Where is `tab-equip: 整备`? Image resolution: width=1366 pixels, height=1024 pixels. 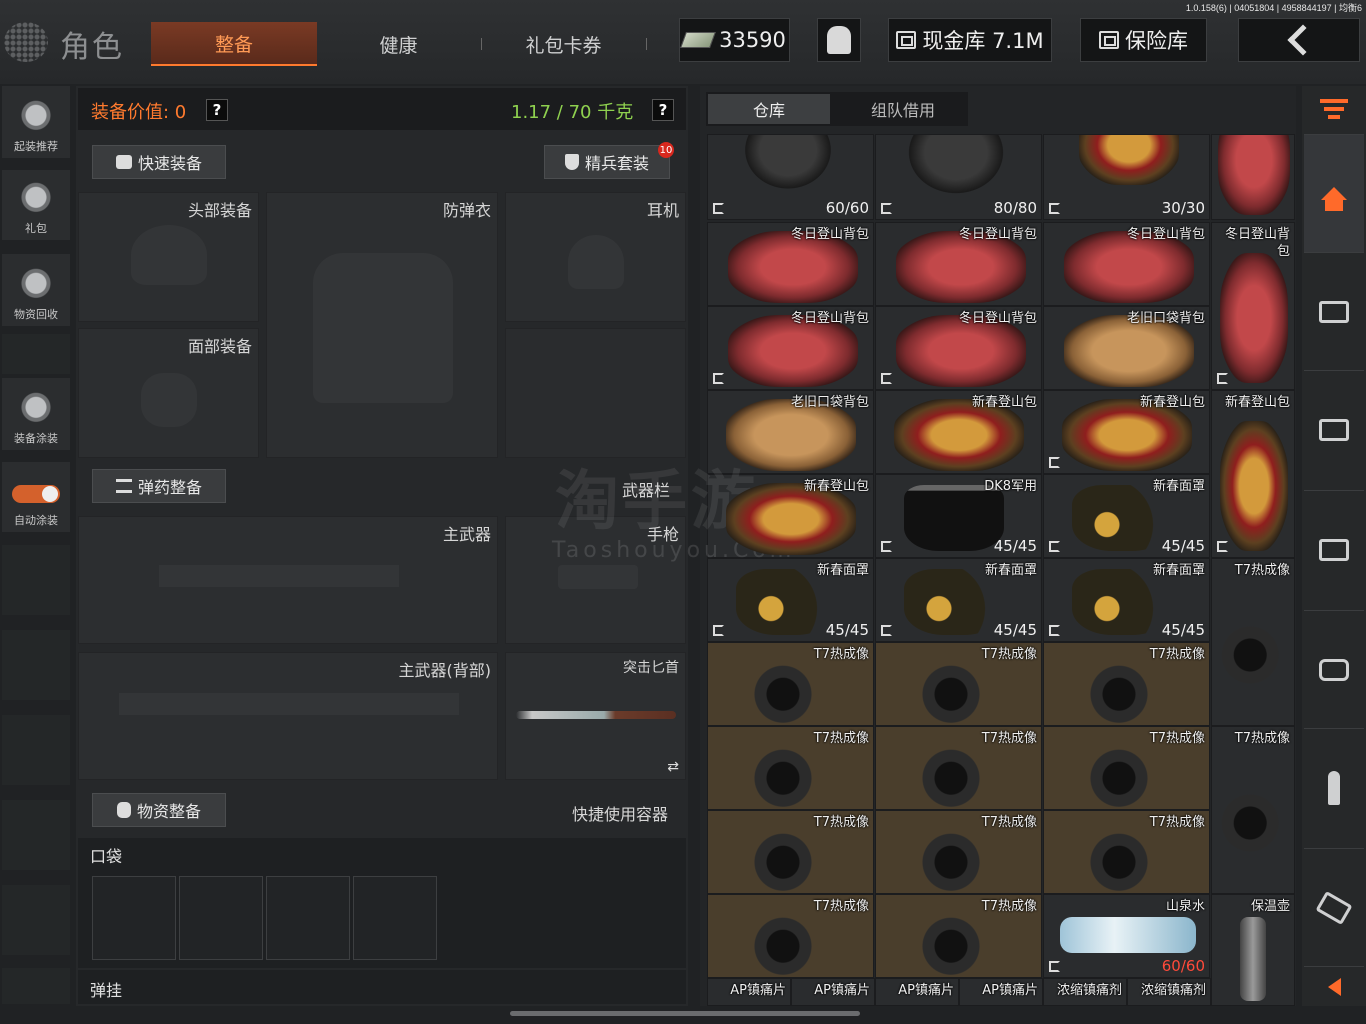 tab-equip: 整备 is located at coordinates (234, 44).